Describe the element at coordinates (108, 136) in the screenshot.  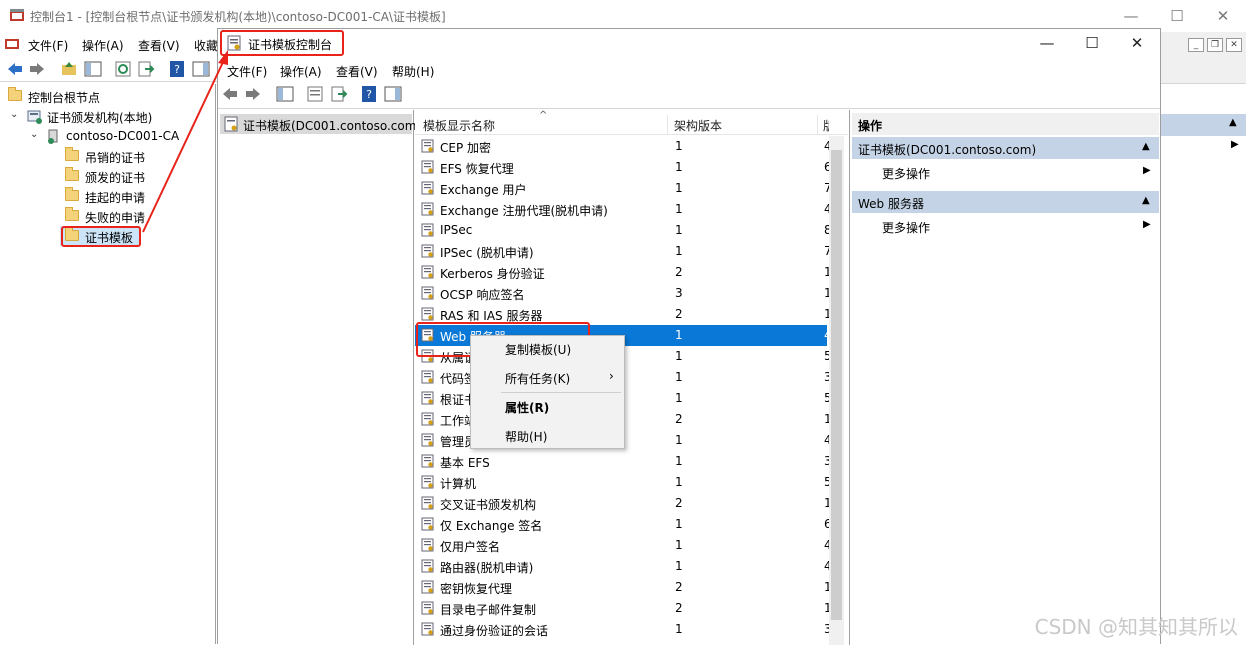
I see `tree-ca: ⌄ contoso-DC001-CA` at that location.